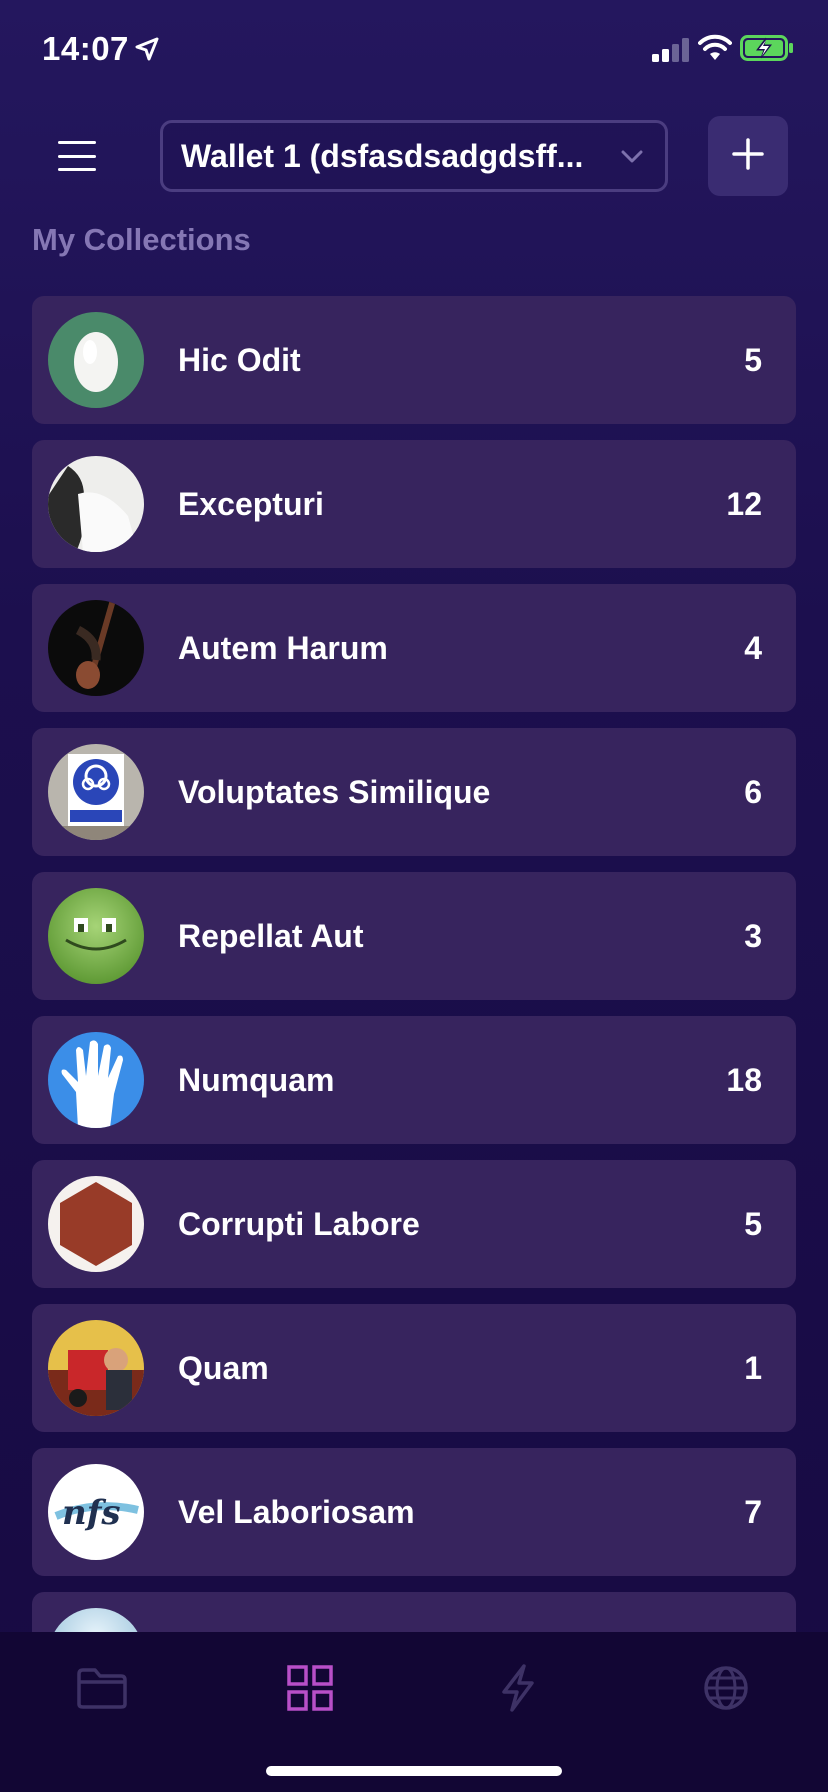 The width and height of the screenshot is (828, 1792). I want to click on lightning-icon, so click(518, 1690).